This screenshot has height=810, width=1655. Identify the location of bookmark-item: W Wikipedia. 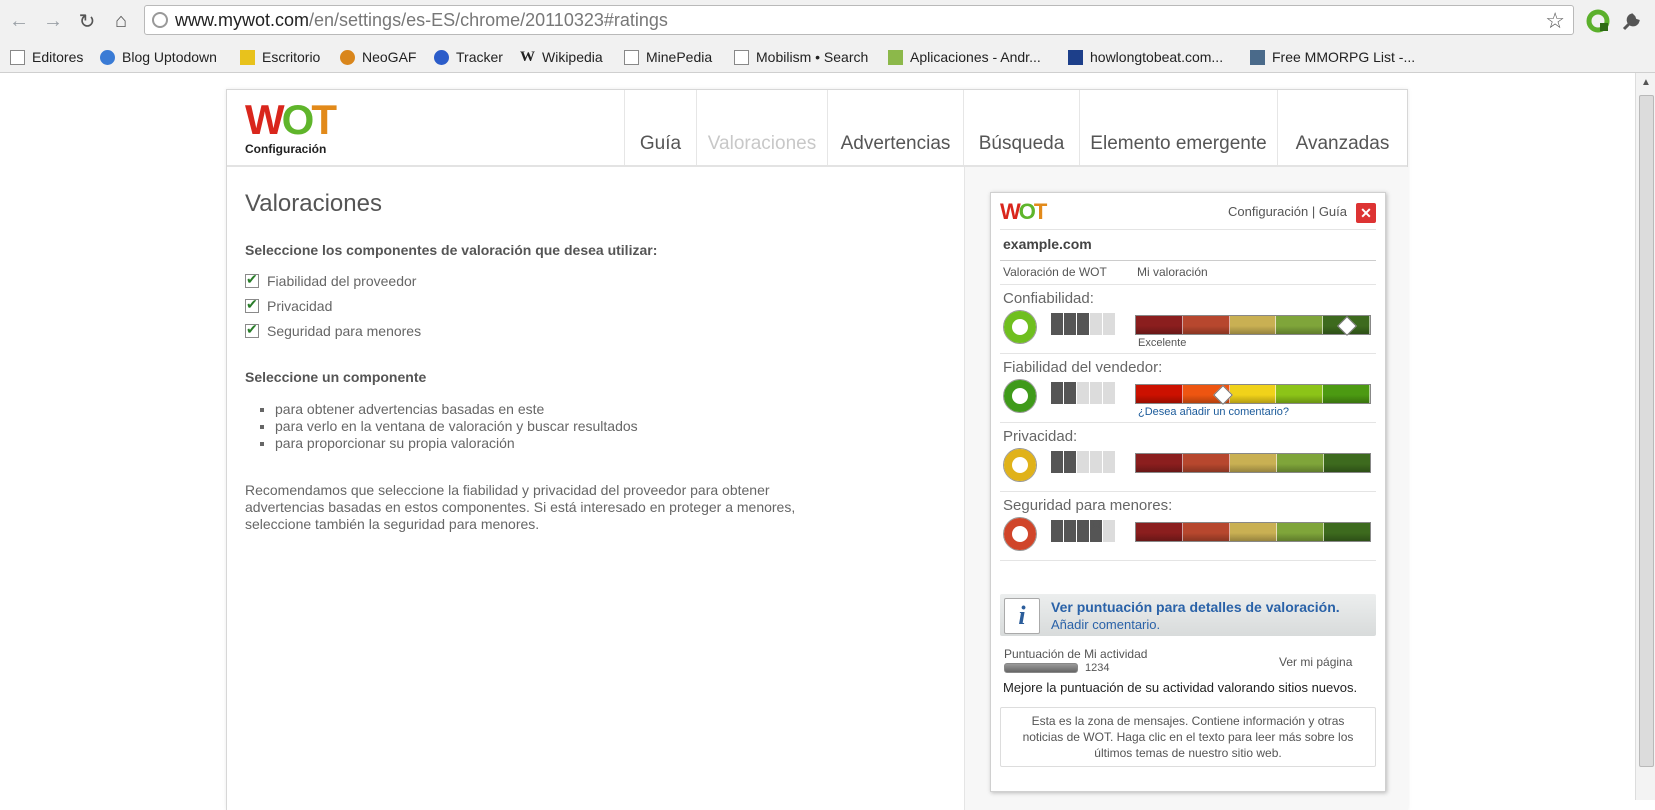
(561, 57).